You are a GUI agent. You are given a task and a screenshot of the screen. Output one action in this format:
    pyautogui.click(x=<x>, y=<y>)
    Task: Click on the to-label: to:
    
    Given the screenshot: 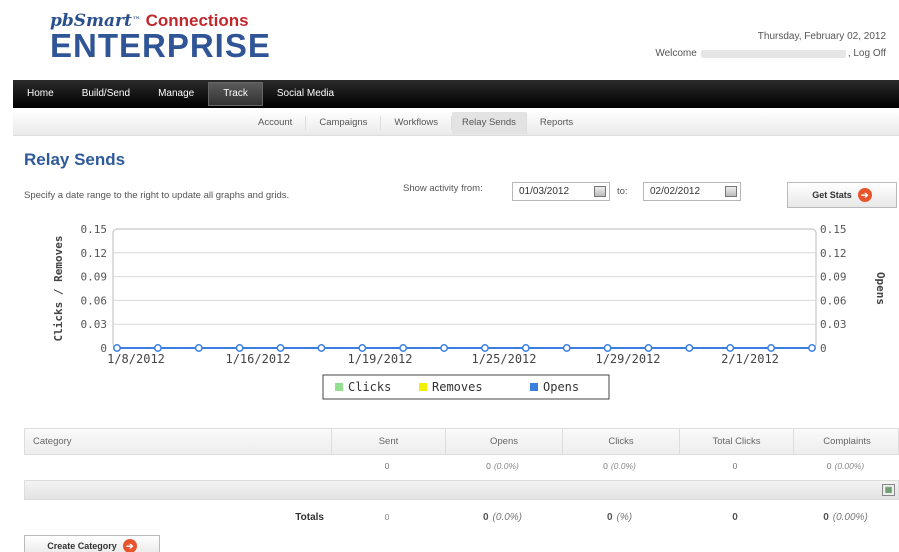 What is the action you would take?
    pyautogui.click(x=622, y=191)
    